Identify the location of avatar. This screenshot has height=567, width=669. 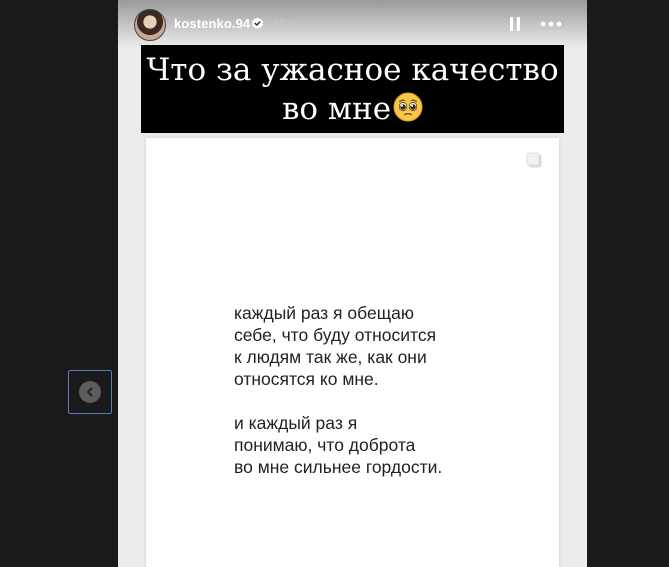
(150, 25).